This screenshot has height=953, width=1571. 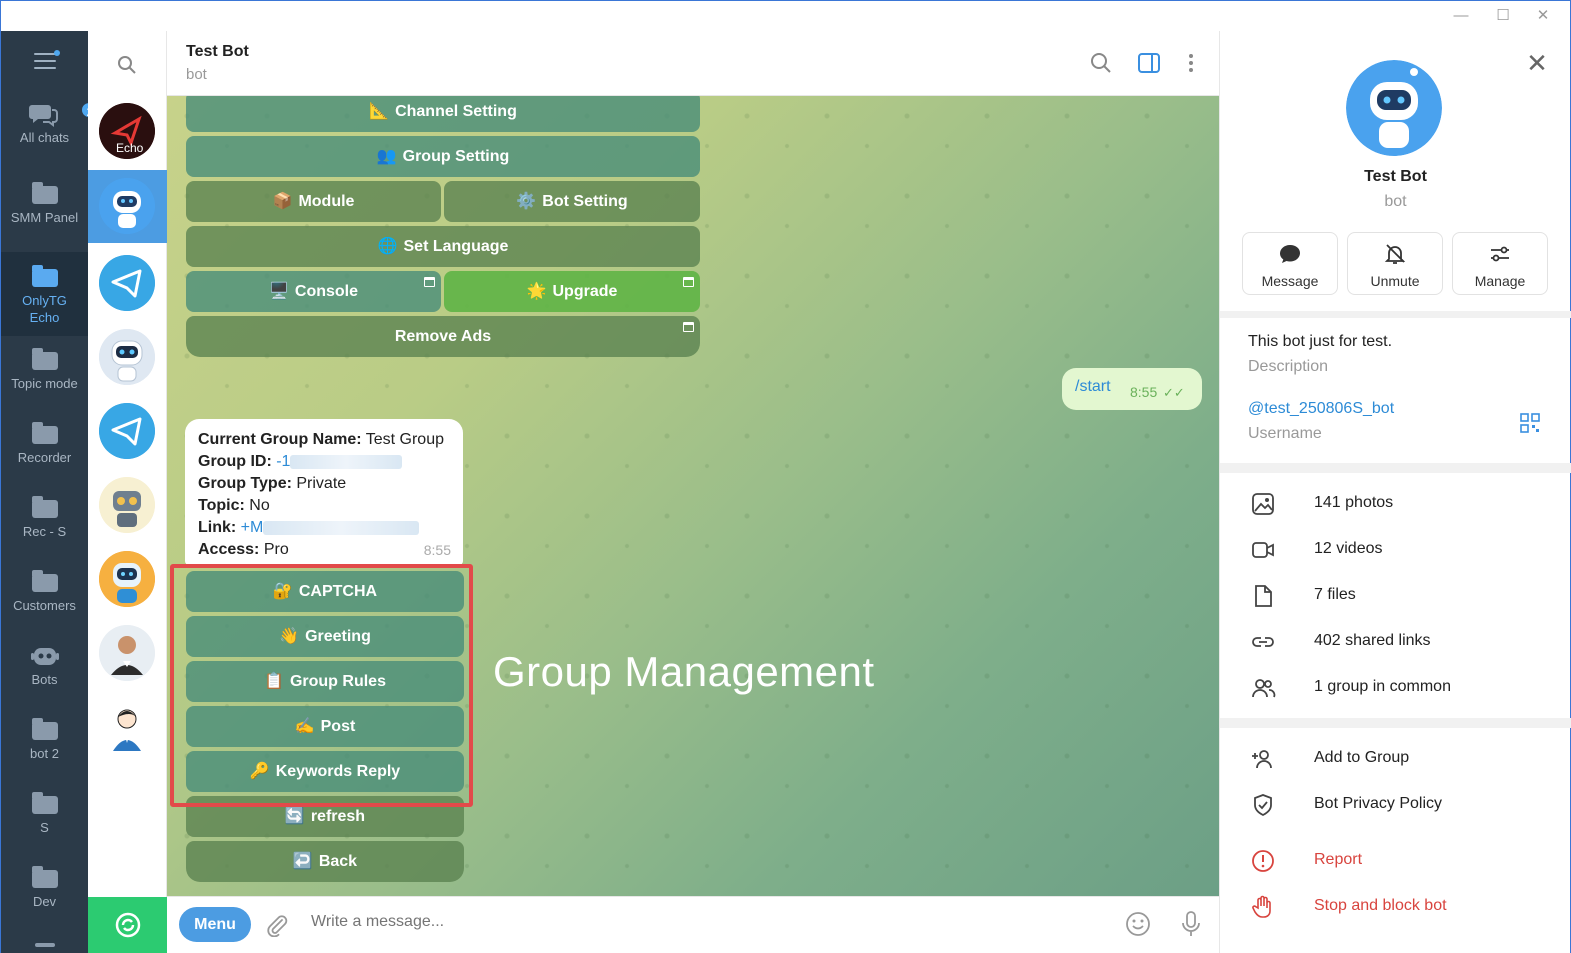 What do you see at coordinates (1093, 387) in the screenshot?
I see `command-link: /start` at bounding box center [1093, 387].